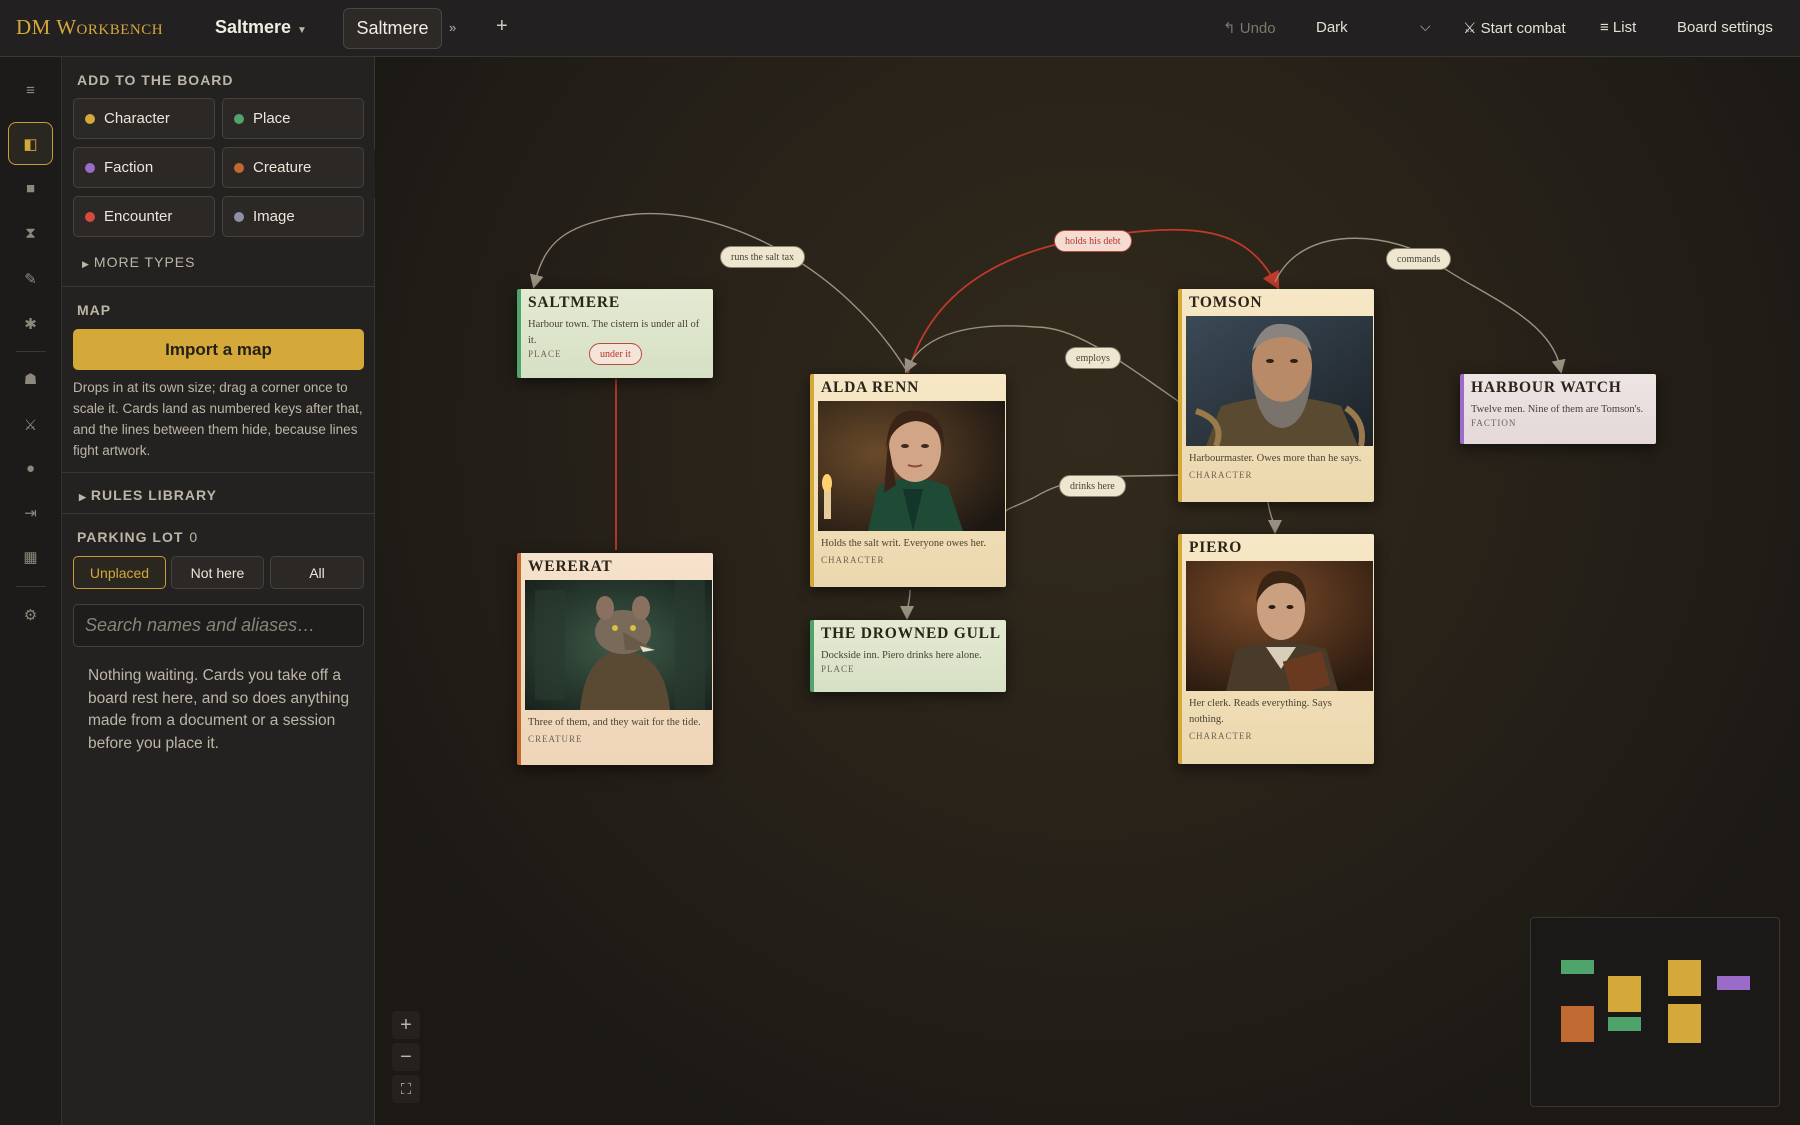 The width and height of the screenshot is (1800, 1125). What do you see at coordinates (1419, 259) in the screenshot?
I see `edge-label-commands: commands` at bounding box center [1419, 259].